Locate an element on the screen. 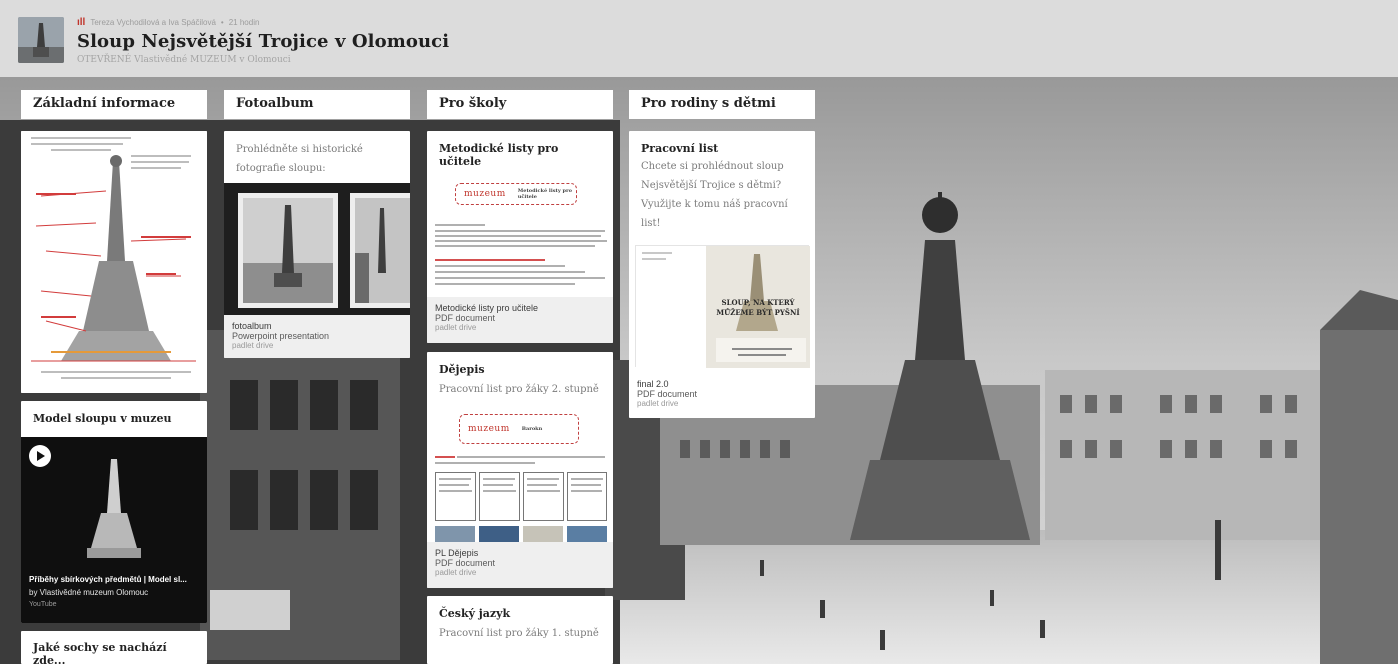  column-header-pro-rodiny: Pro rodiny s dětmi is located at coordinates (722, 104).